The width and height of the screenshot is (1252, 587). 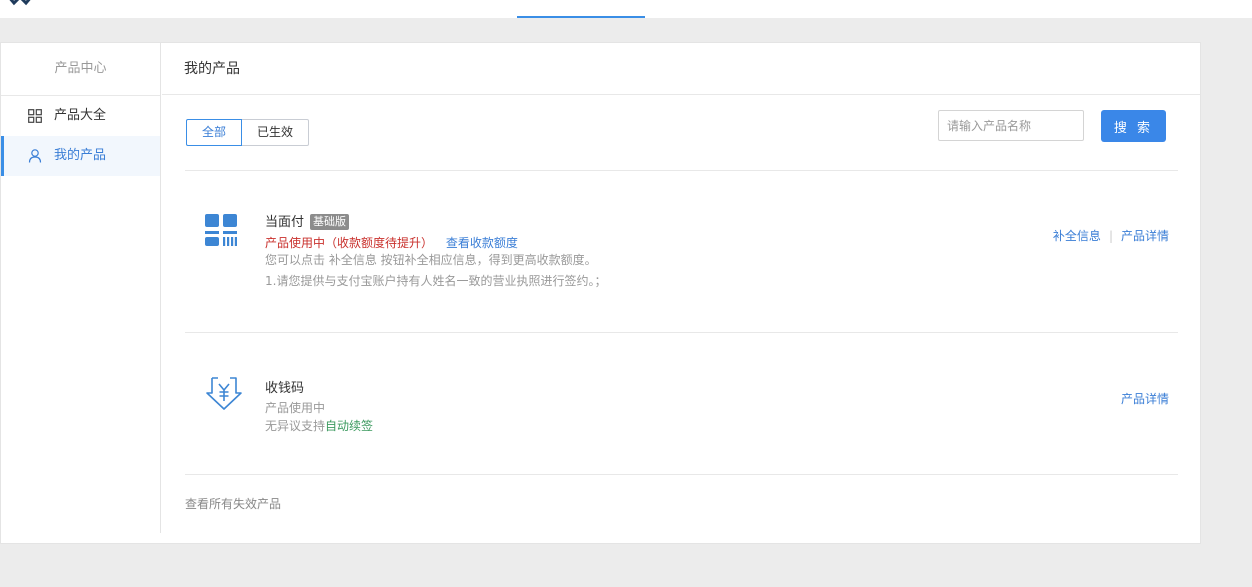 I want to click on view-expired-products-link: 查看所有失效产品, so click(x=233, y=503).